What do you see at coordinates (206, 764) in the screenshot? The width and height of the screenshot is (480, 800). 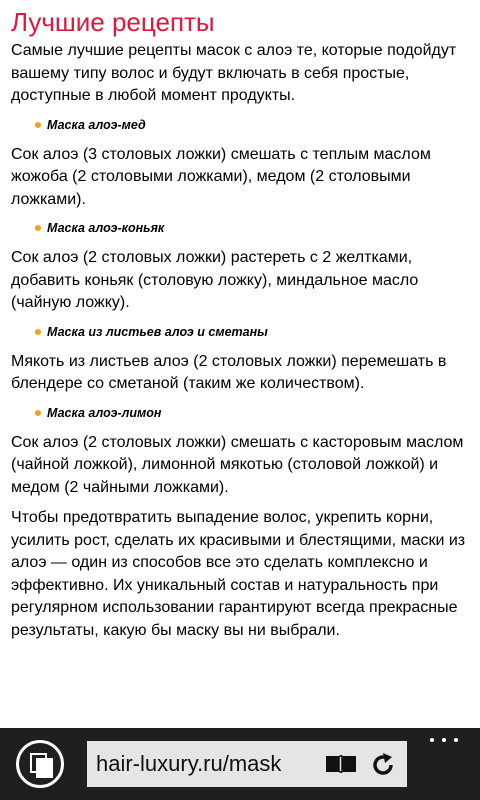 I see `url-text: hair-luxury.ru/mask` at bounding box center [206, 764].